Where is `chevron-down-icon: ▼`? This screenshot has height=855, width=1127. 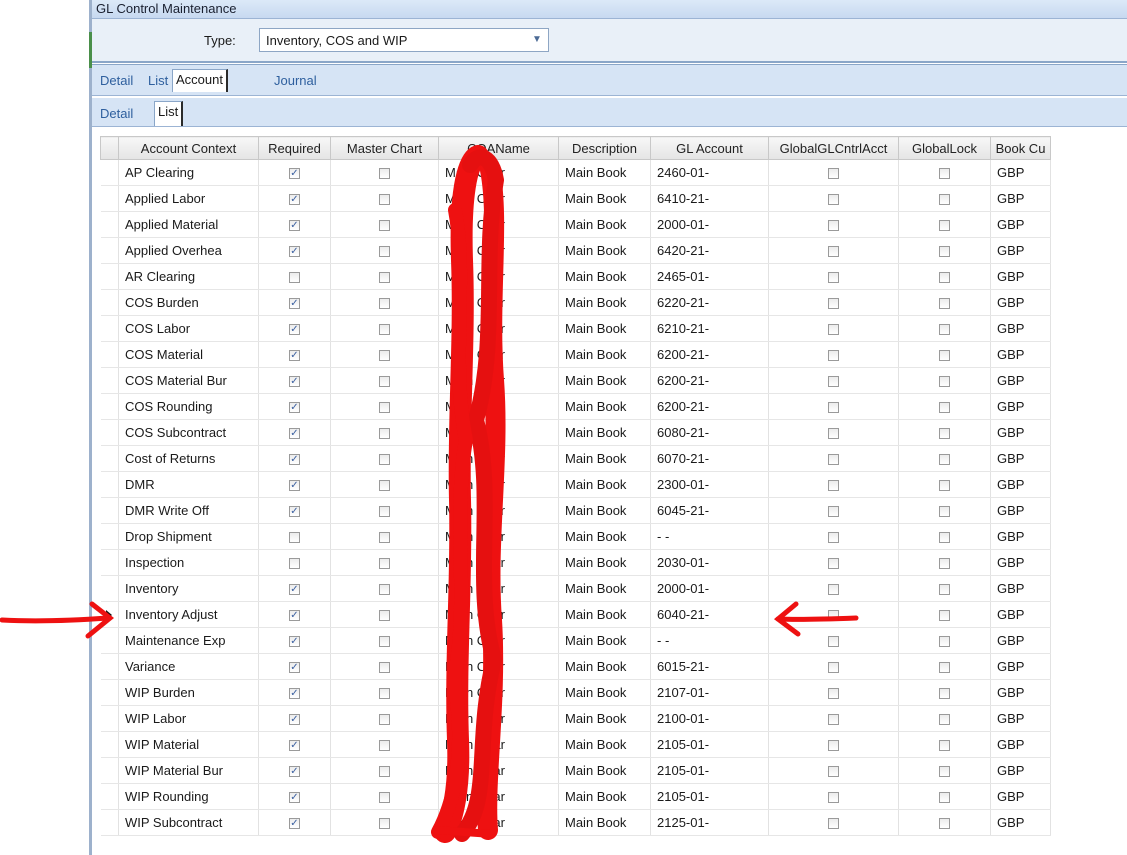
chevron-down-icon: ▼ is located at coordinates (537, 40).